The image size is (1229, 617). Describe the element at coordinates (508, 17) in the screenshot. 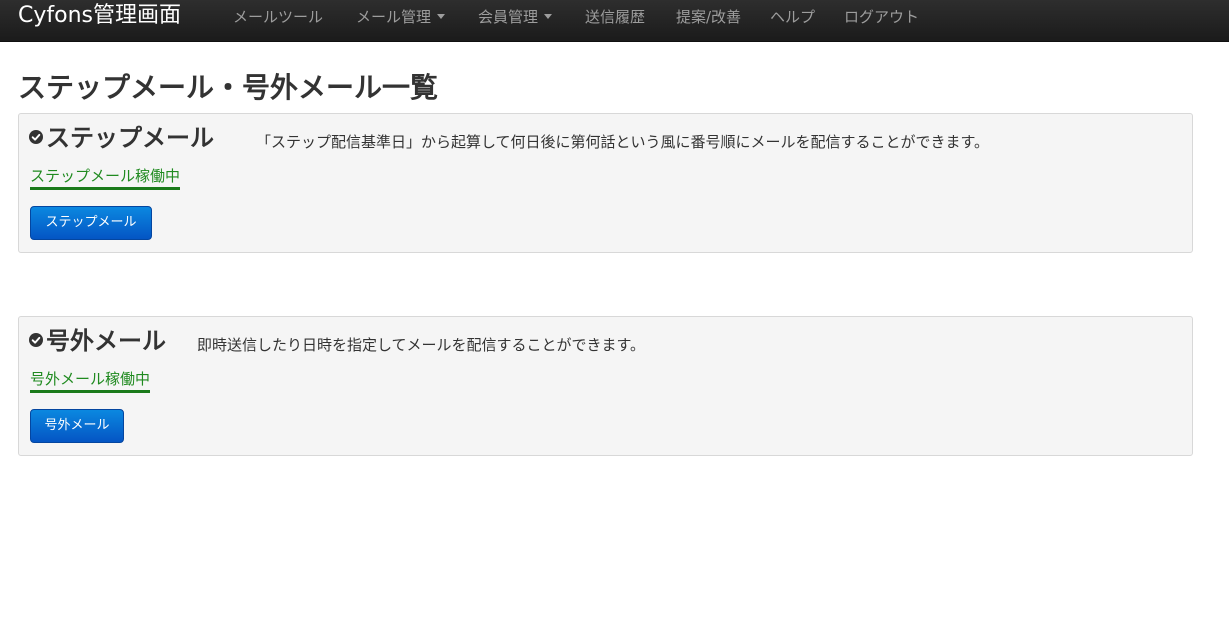

I see `nav-item-label: 会員管理` at that location.